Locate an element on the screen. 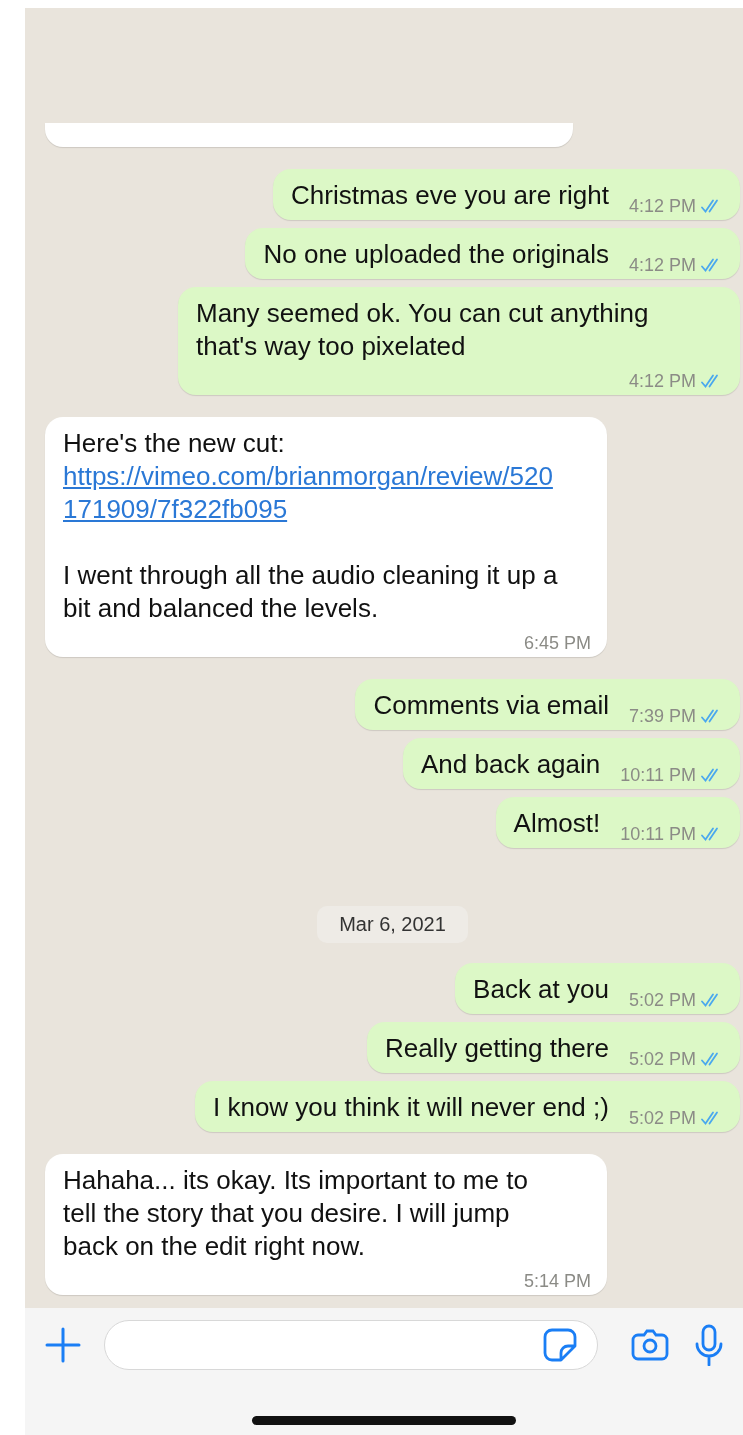 The width and height of the screenshot is (743, 1435). message-text: Here's the new cut: is located at coordinates (174, 443).